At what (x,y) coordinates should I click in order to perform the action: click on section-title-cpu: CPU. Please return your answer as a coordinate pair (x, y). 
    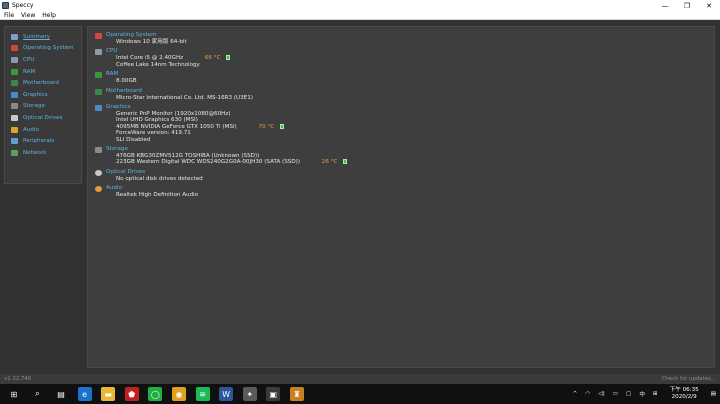
    Looking at the image, I should click on (410, 51).